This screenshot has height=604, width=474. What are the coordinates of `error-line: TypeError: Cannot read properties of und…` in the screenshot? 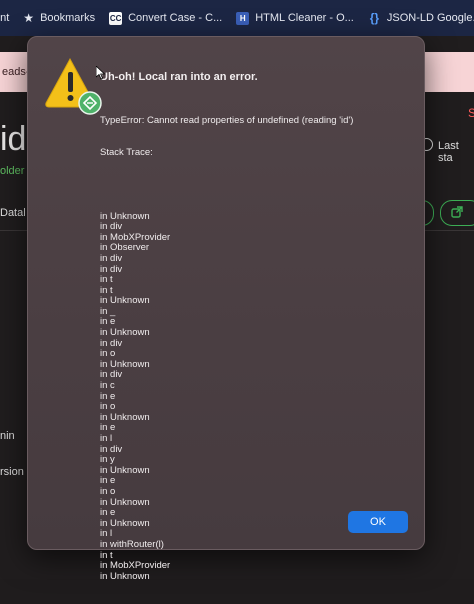 It's located at (227, 121).